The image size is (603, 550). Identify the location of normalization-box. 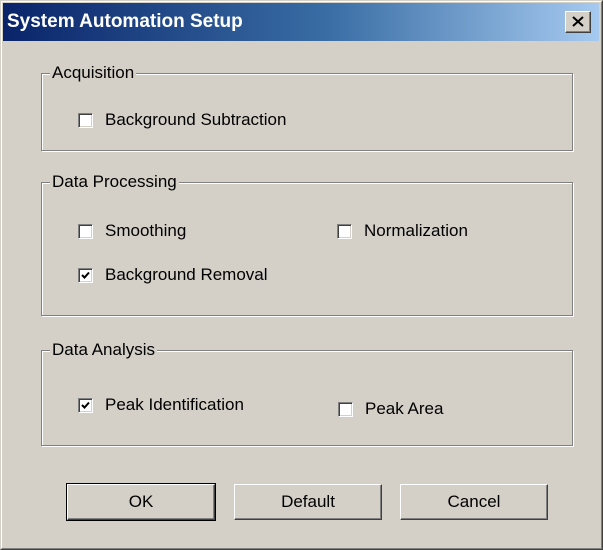
(344, 231).